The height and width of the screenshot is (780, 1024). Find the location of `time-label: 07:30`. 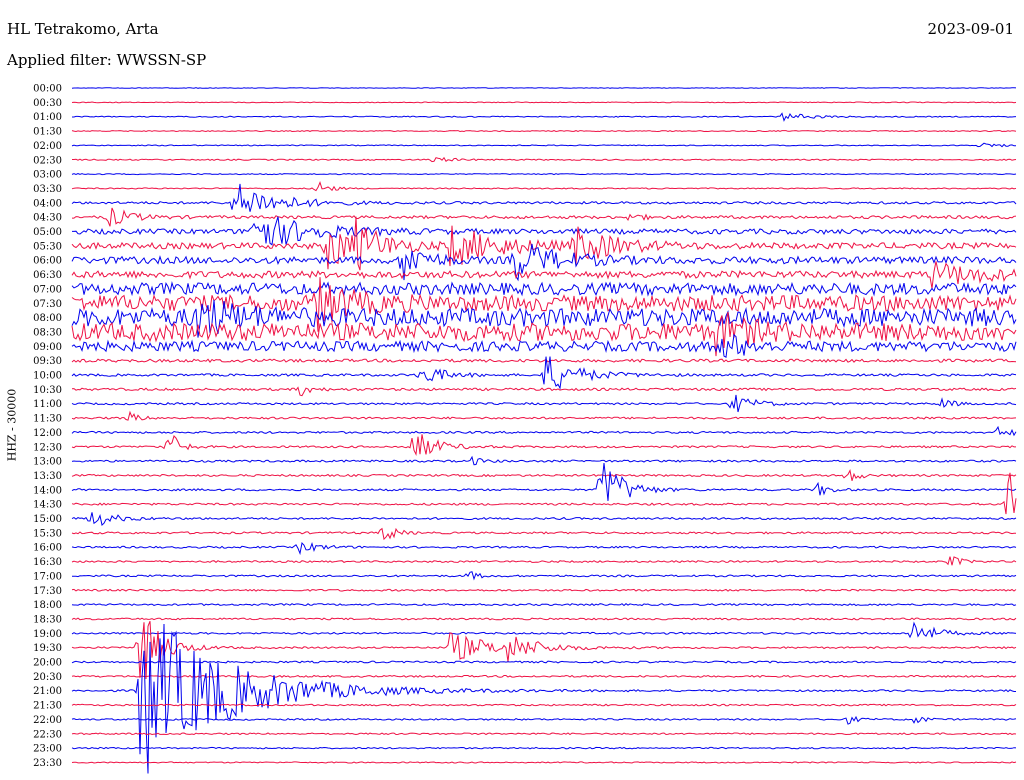

time-label: 07:30 is located at coordinates (47, 304).